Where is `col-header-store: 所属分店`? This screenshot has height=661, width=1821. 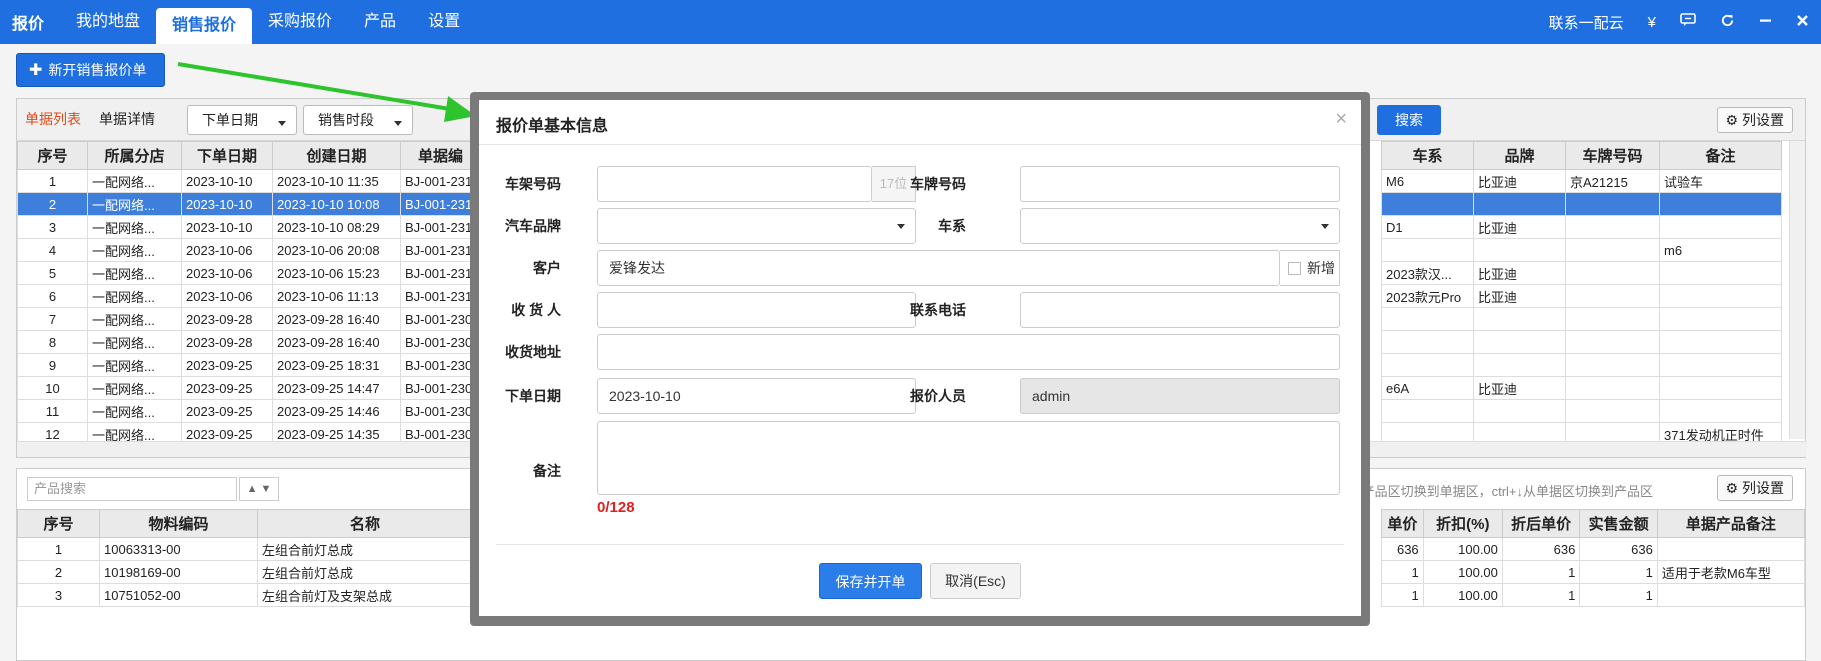 col-header-store: 所属分店 is located at coordinates (134, 155).